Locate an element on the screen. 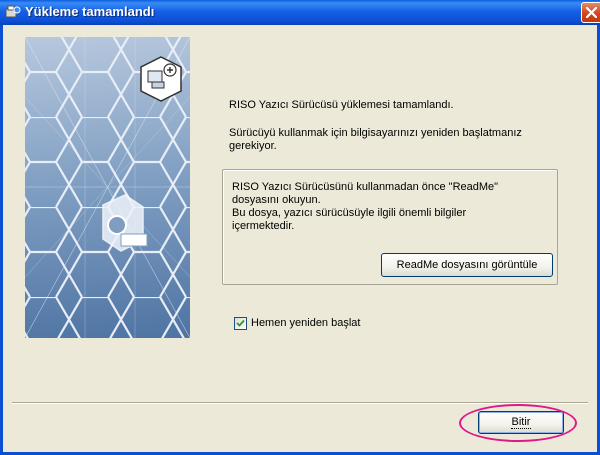  readme-text-line2: dosyasını okuyun. is located at coordinates (276, 200).